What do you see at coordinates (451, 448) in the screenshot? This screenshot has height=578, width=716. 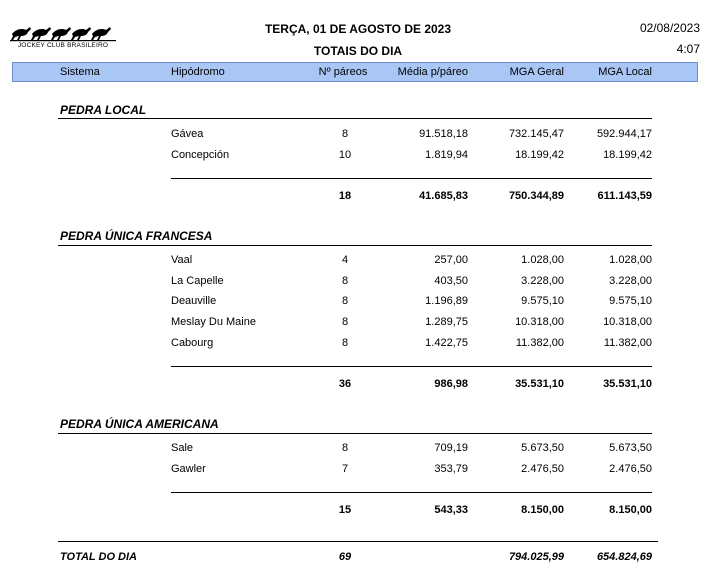 I see `row-media: 709,19` at bounding box center [451, 448].